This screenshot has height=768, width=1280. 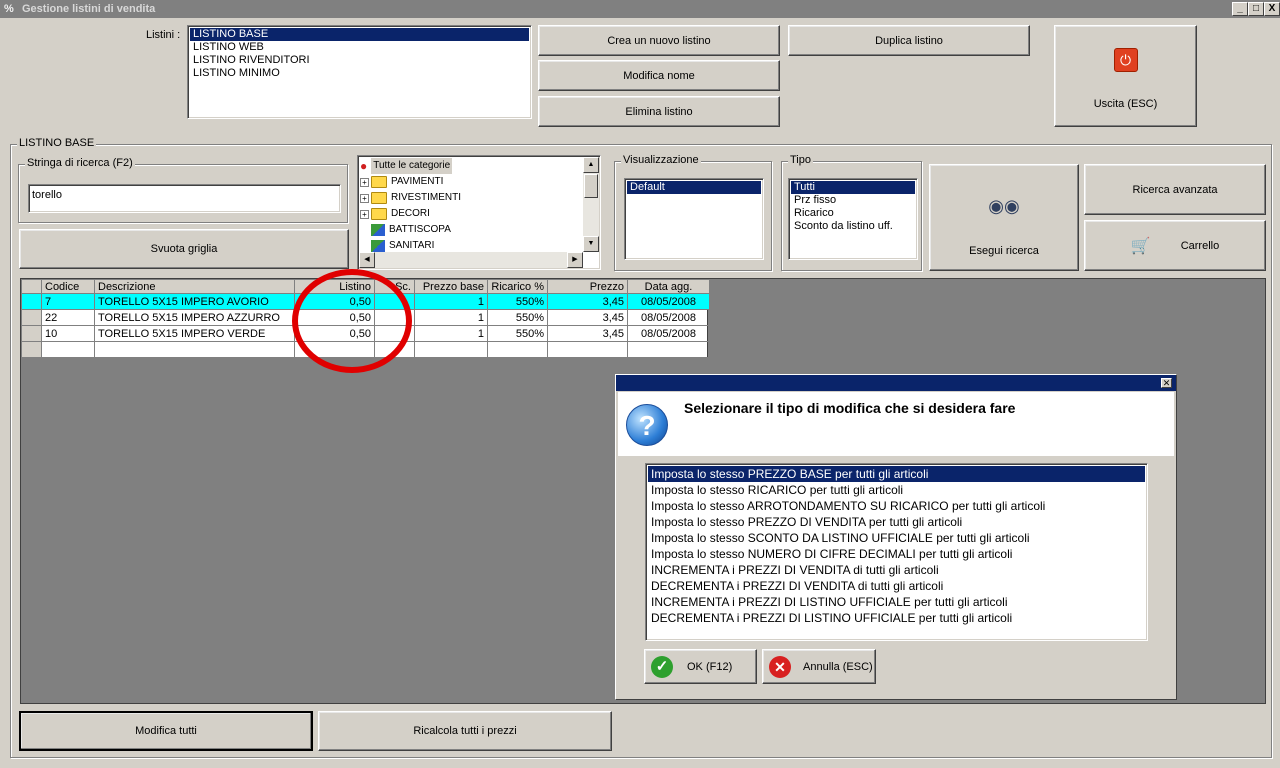 What do you see at coordinates (451, 286) in the screenshot?
I see `column-header: Prezzo base` at bounding box center [451, 286].